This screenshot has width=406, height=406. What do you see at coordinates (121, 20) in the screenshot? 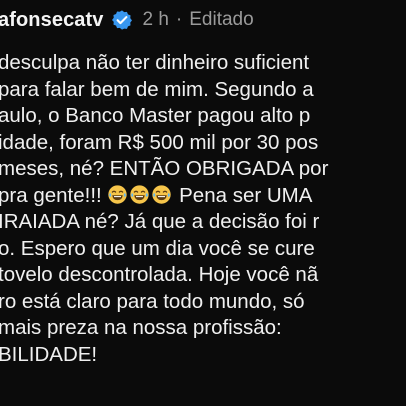
I see `verified-badge-icon` at bounding box center [121, 20].